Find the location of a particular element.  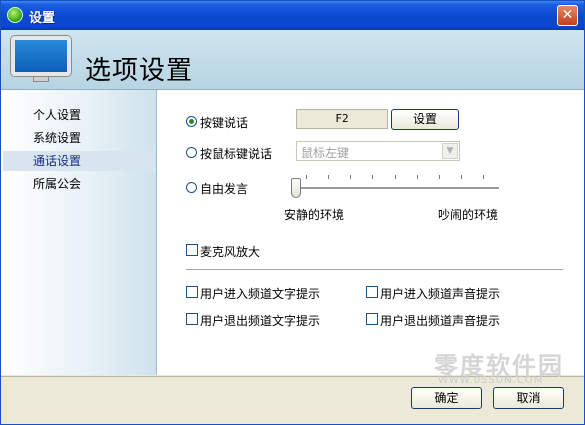

sidebar-item-talk: 通话设置 is located at coordinates (79, 161).